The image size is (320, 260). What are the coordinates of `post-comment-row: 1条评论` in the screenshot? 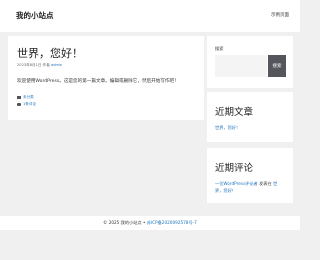 It's located at (26, 104).